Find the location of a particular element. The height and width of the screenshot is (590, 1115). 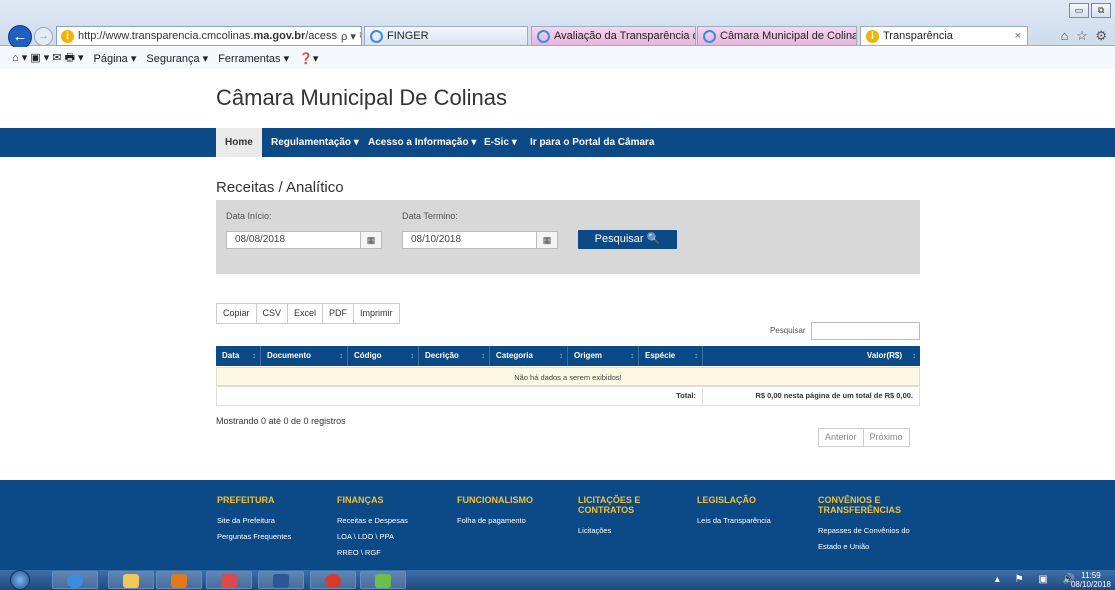

nav-home: Home is located at coordinates (239, 142).